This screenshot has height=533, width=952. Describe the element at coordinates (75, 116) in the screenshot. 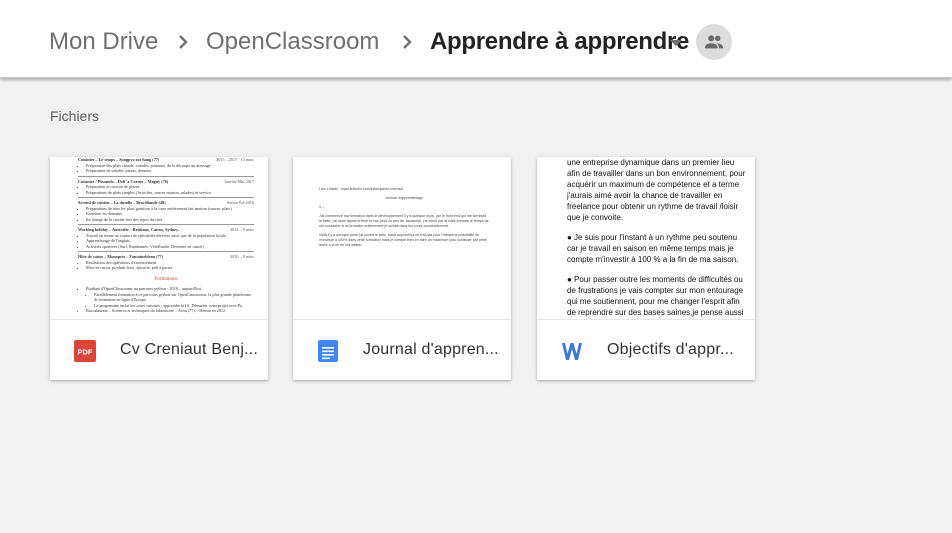

I see `files-section-title: Fichiers` at that location.